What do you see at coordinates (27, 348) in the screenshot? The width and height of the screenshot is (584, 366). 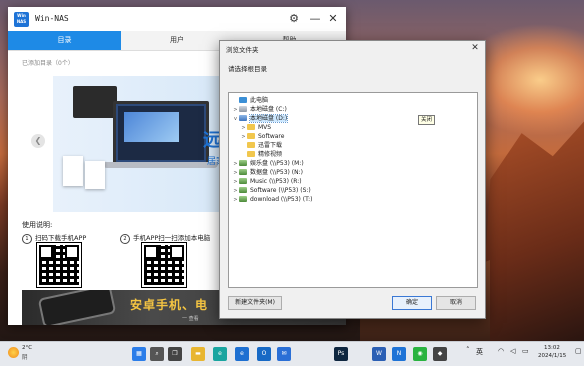 I see `weather-temperature: 2°C` at bounding box center [27, 348].